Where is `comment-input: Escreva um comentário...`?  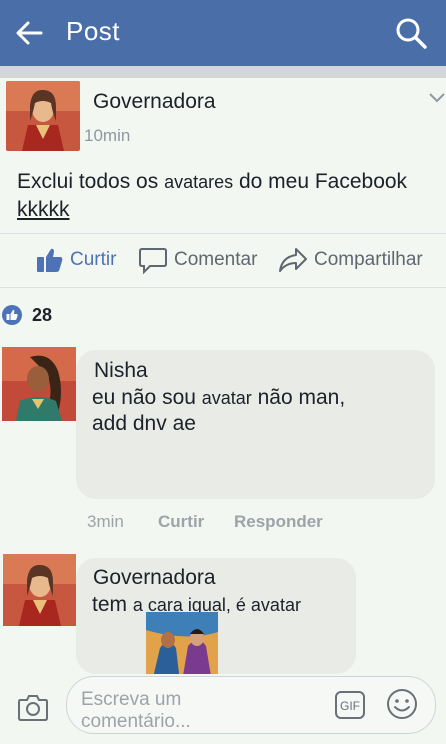 comment-input: Escreva um comentário... is located at coordinates (251, 705).